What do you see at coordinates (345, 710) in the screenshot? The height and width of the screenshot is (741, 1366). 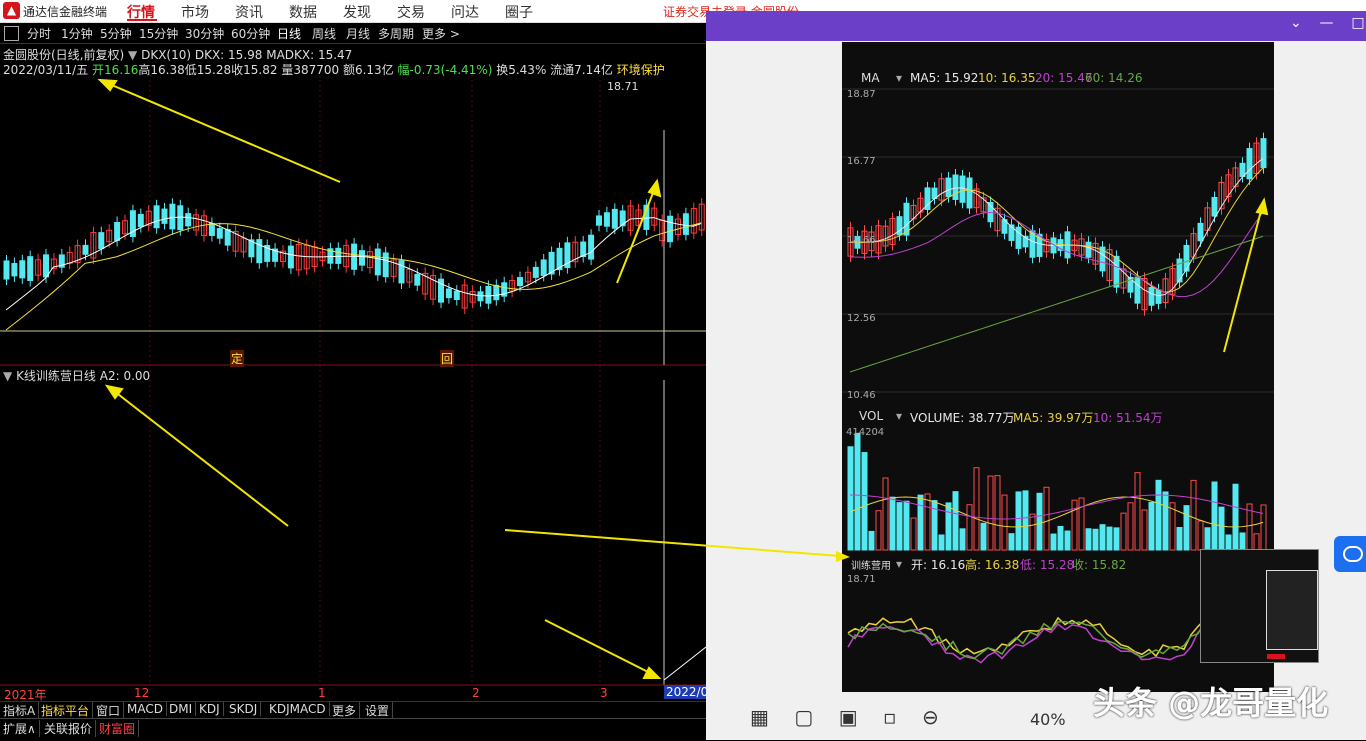 I see `tab-more: 更多` at bounding box center [345, 710].